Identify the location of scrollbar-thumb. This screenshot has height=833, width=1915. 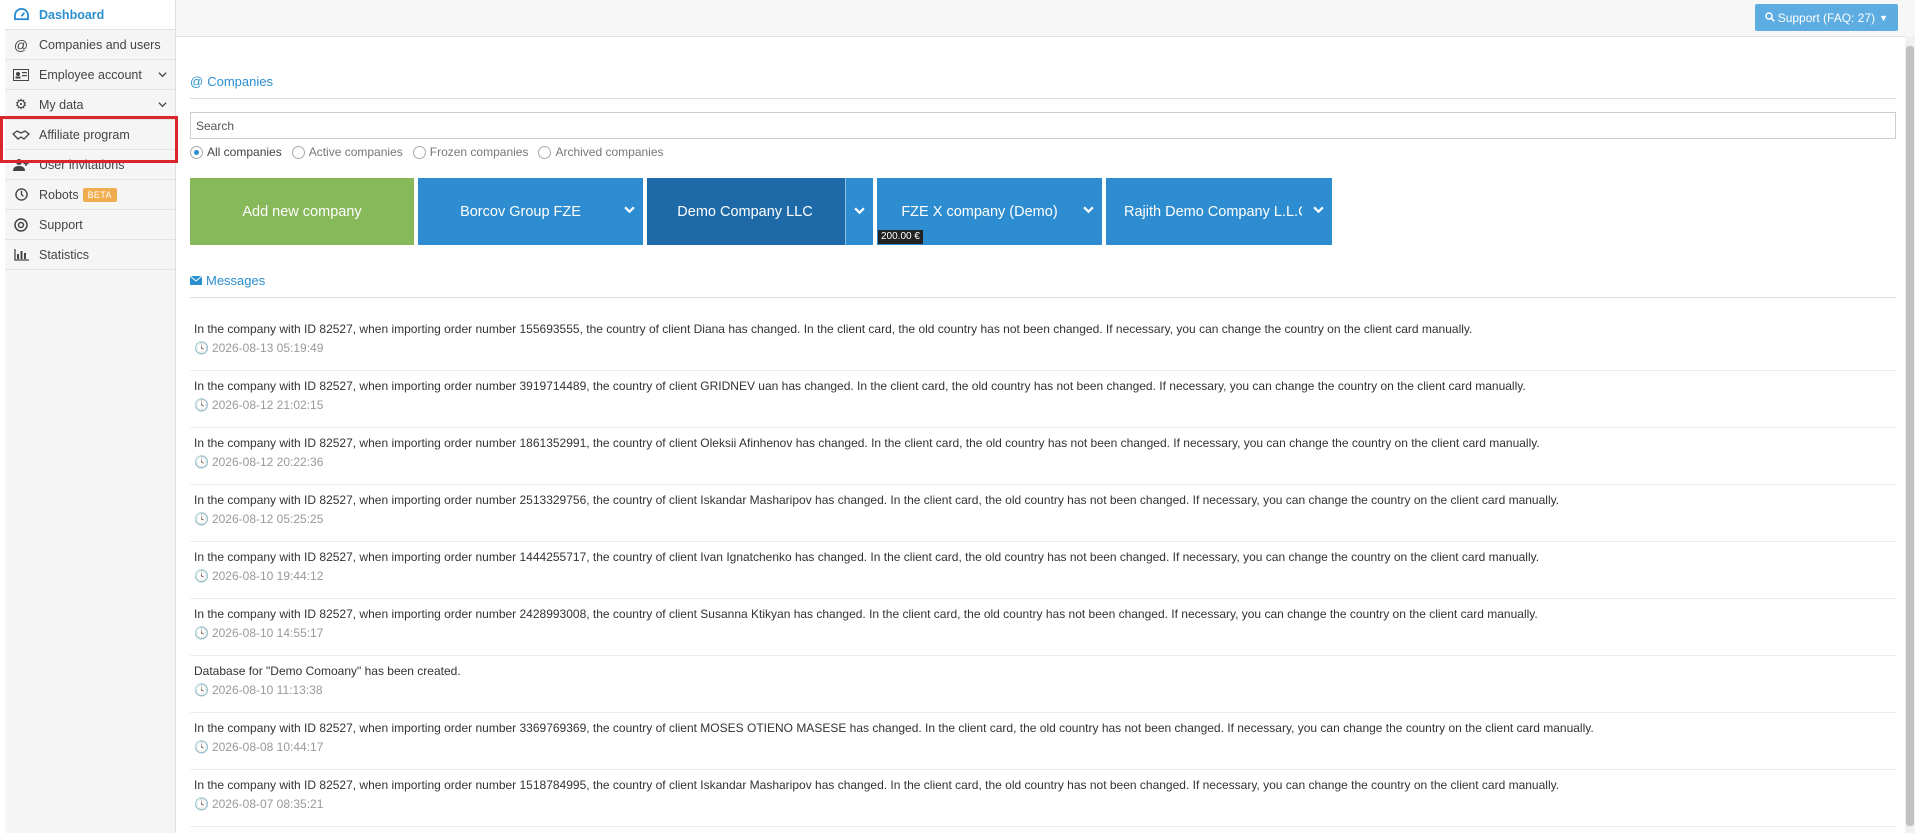
(1910, 436).